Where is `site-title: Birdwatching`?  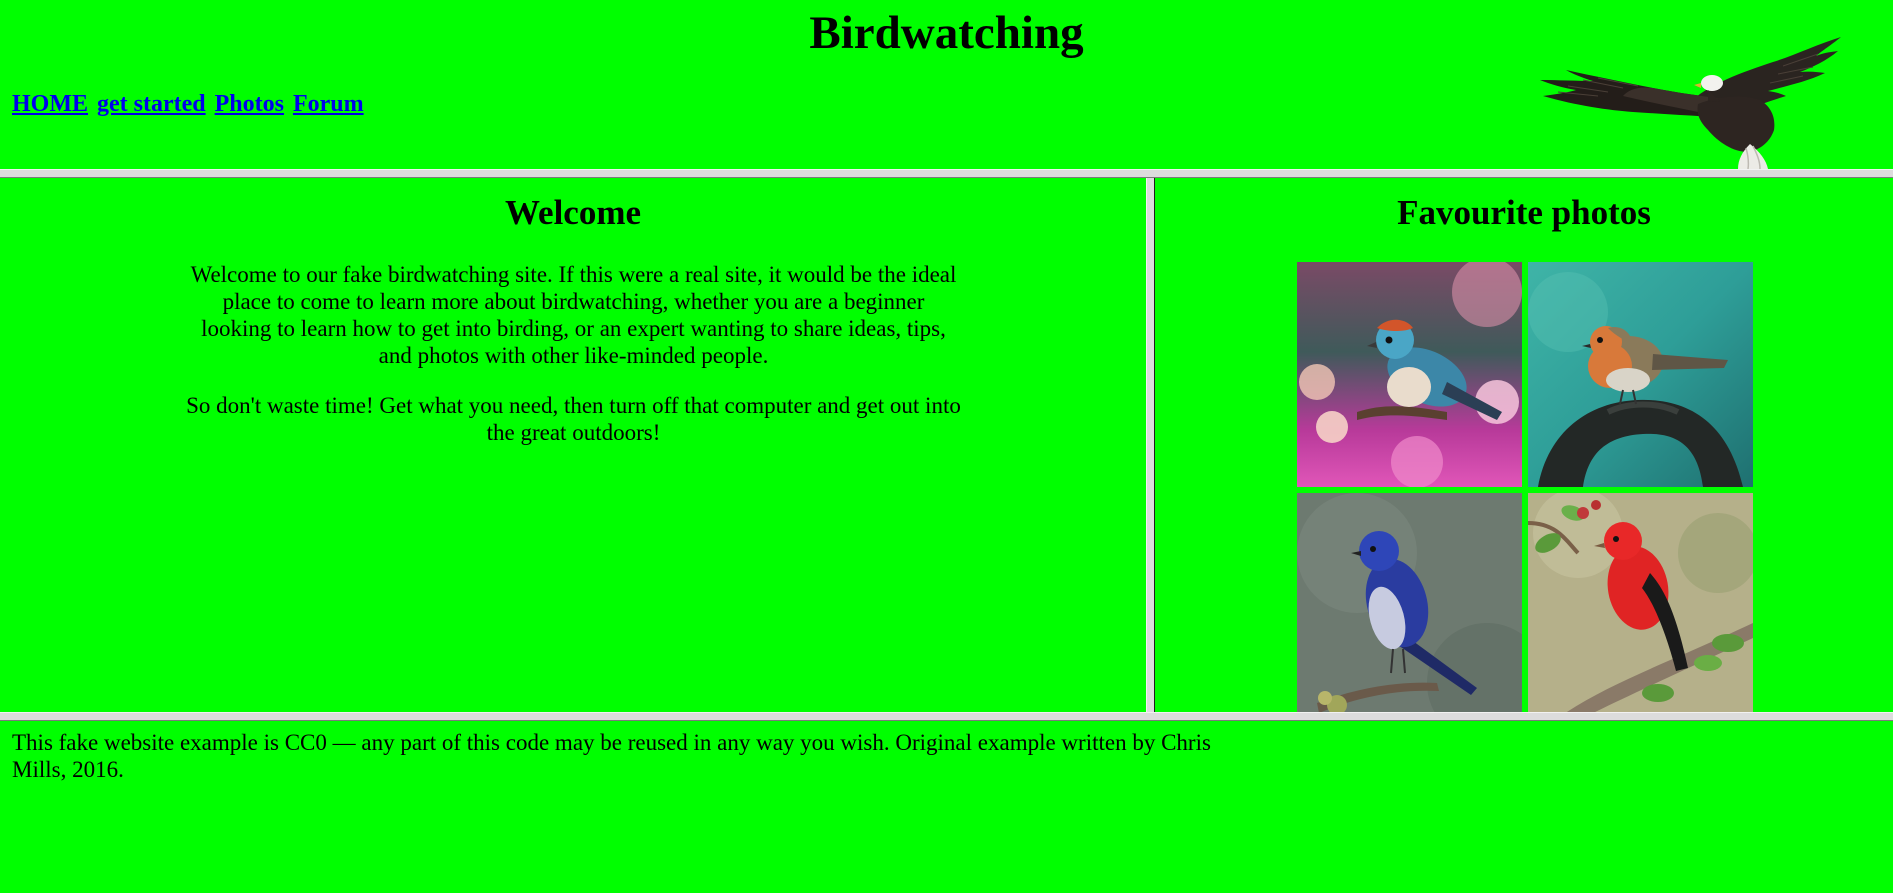 site-title: Birdwatching is located at coordinates (946, 33).